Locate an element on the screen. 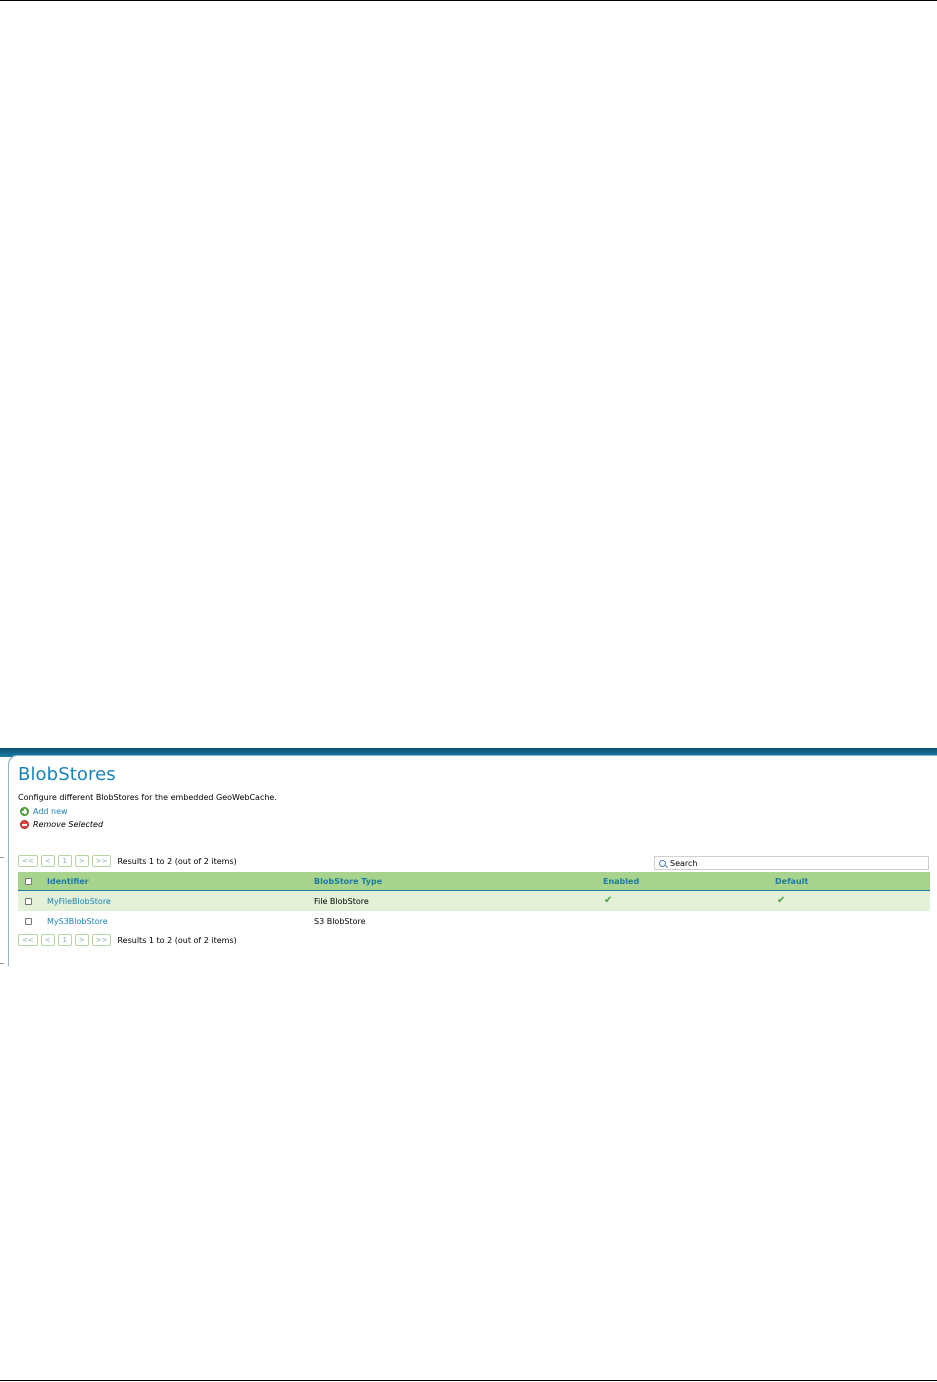 The image size is (937, 1382). table-row: MyS3BlobStore S3 BlobStore is located at coordinates (474, 921).